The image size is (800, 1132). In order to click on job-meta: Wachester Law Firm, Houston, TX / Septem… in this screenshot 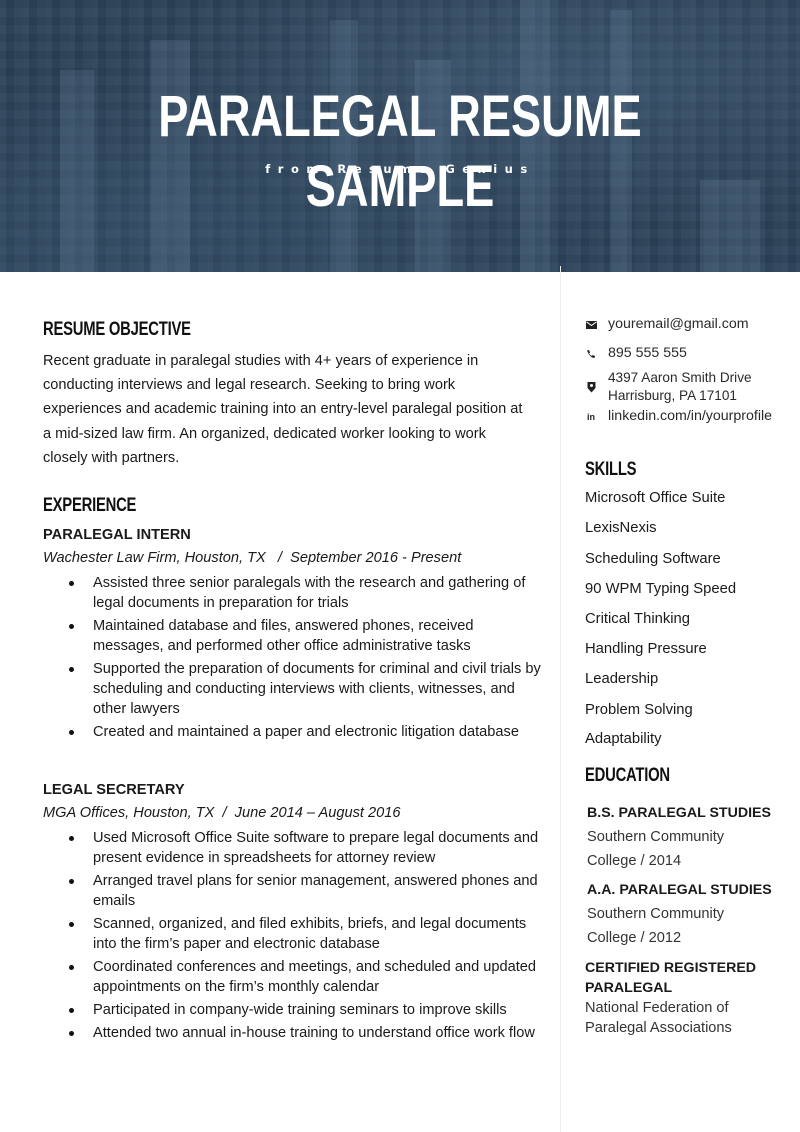, I will do `click(252, 558)`.